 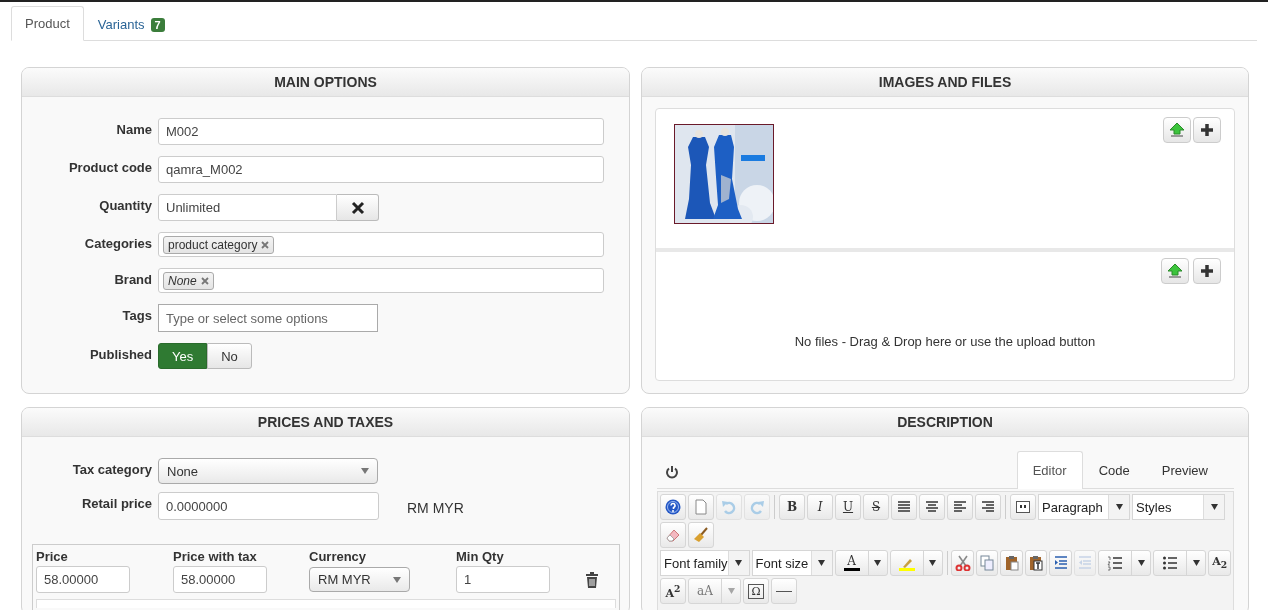 What do you see at coordinates (1178, 507) in the screenshot?
I see `toolbar-select: Styles` at bounding box center [1178, 507].